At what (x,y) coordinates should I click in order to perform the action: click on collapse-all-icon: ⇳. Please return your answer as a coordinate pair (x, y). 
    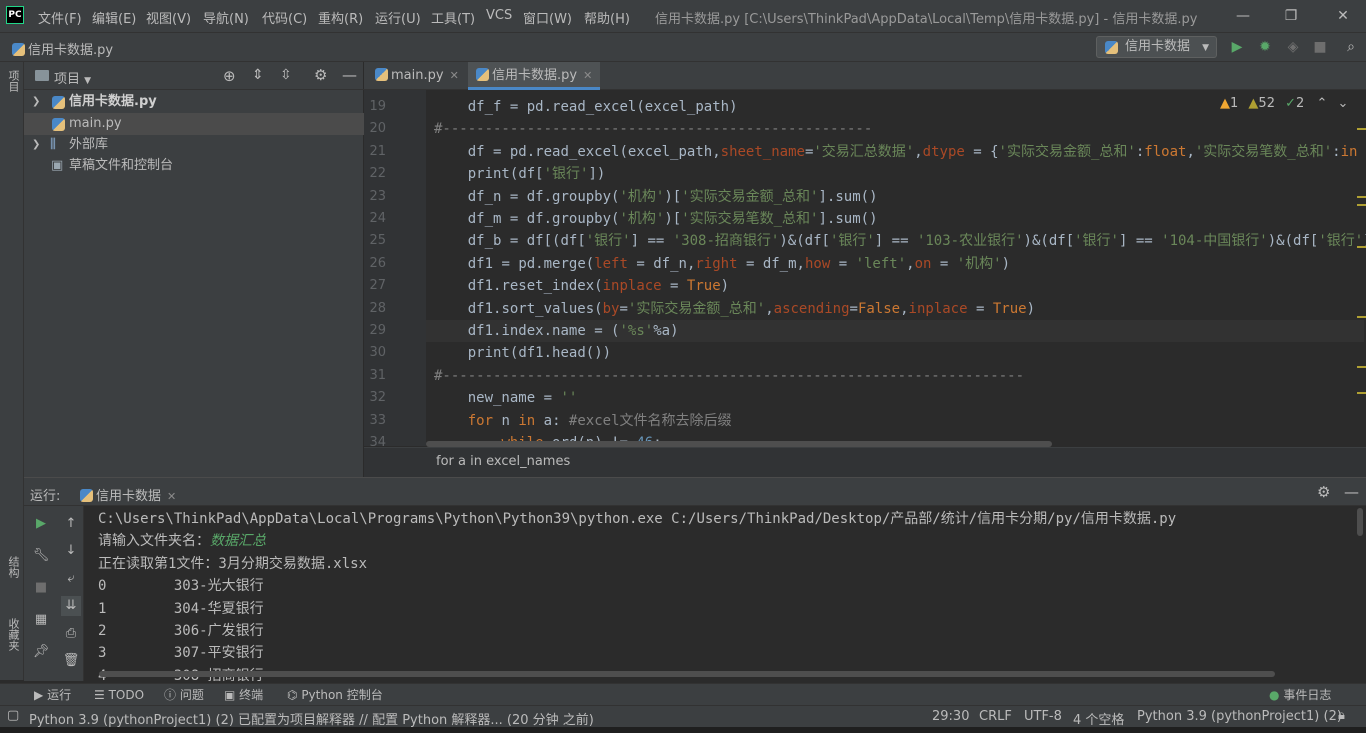
    Looking at the image, I should click on (286, 75).